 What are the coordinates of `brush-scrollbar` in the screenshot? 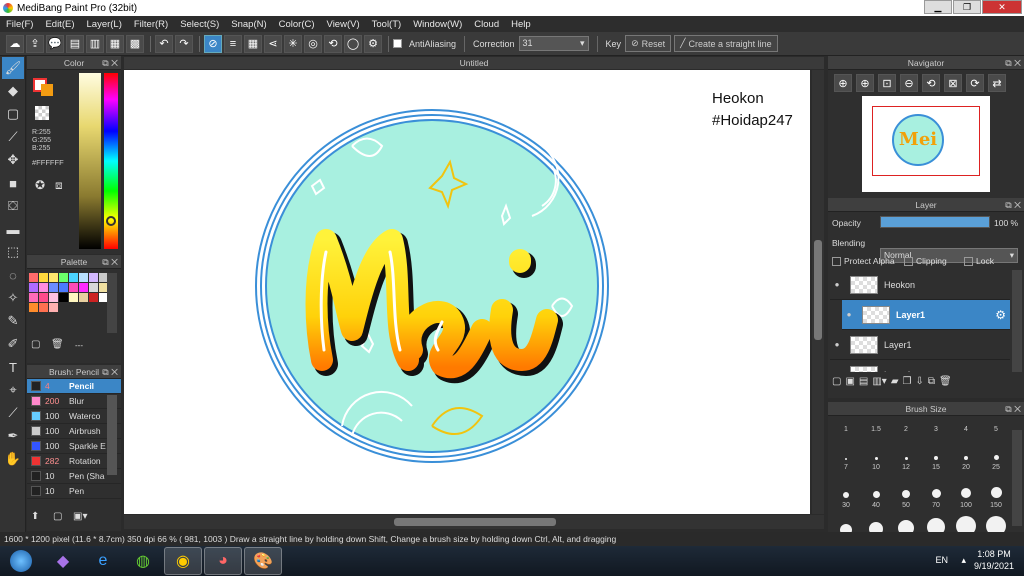 It's located at (112, 435).